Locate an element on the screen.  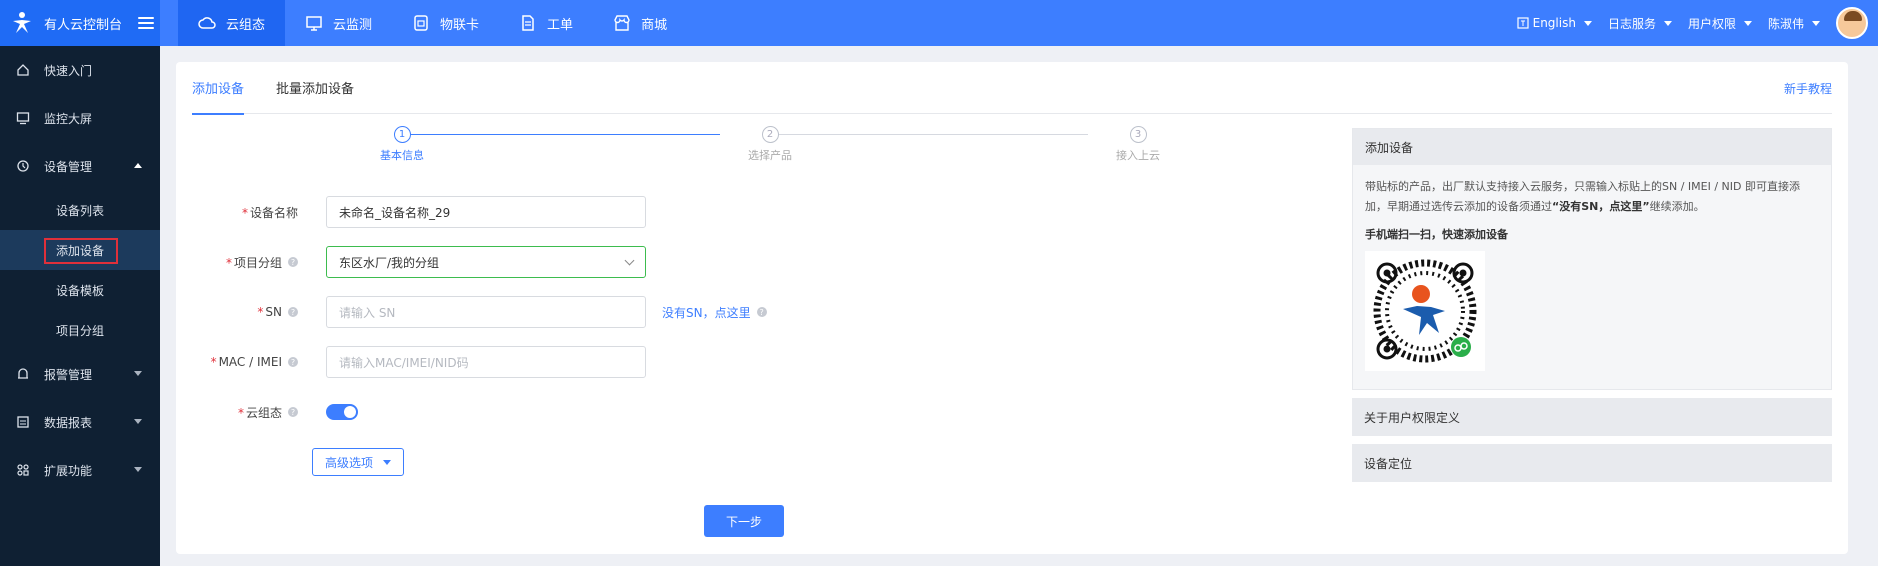
no-sn-link: 没有SN，点这里? is located at coordinates (714, 312).